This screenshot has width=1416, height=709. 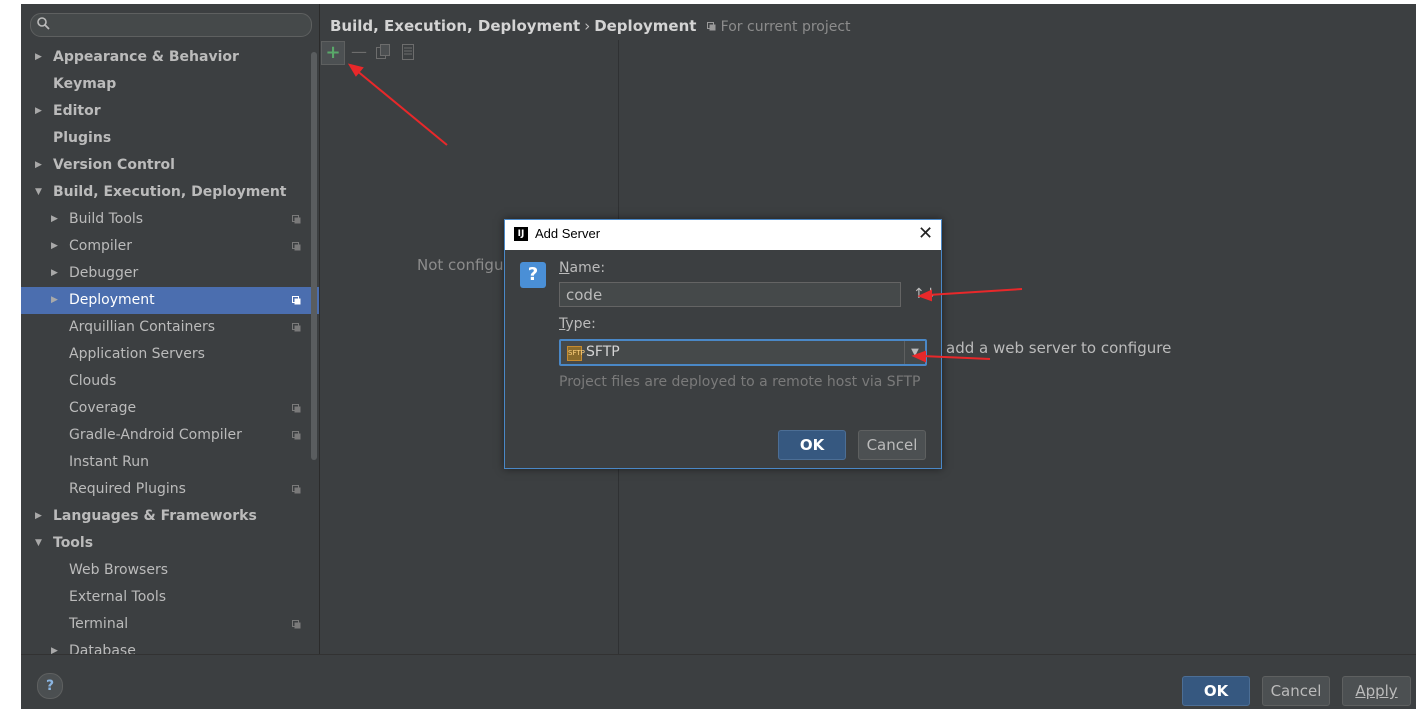 What do you see at coordinates (587, 268) in the screenshot?
I see `name-label-text: ame:` at bounding box center [587, 268].